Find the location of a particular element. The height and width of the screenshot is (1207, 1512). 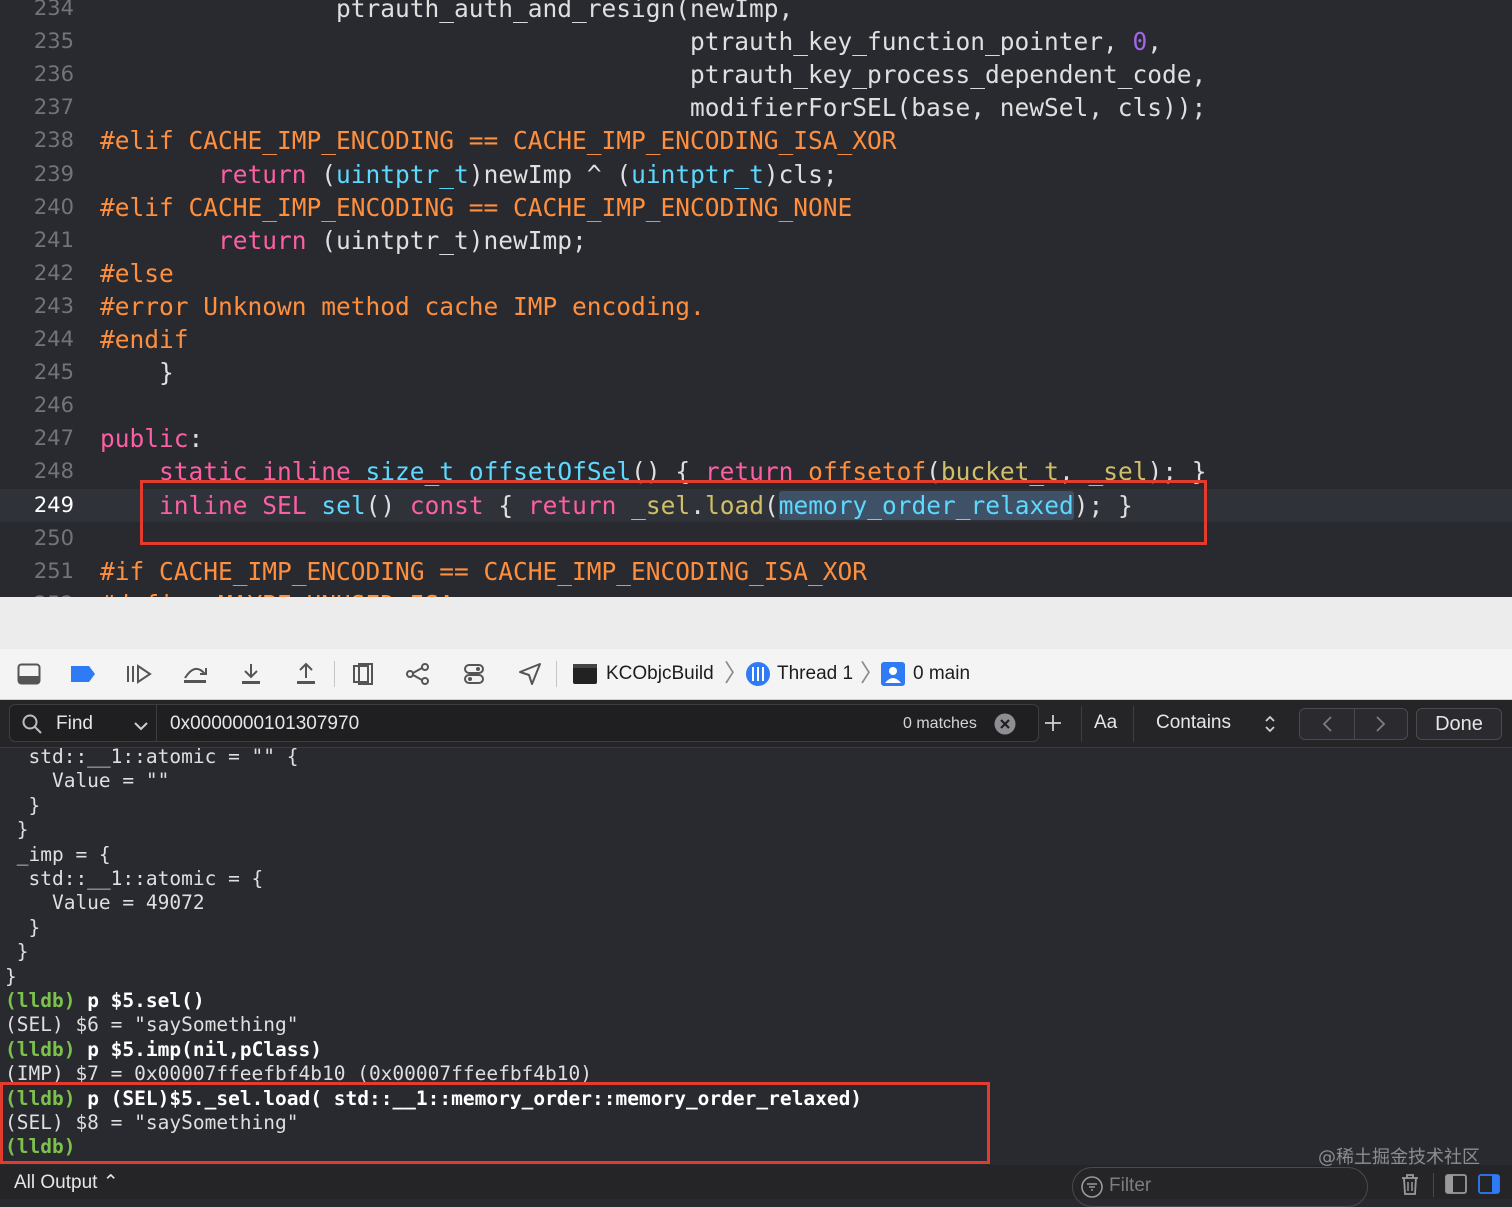

simulate-location-icon is located at coordinates (530, 674).